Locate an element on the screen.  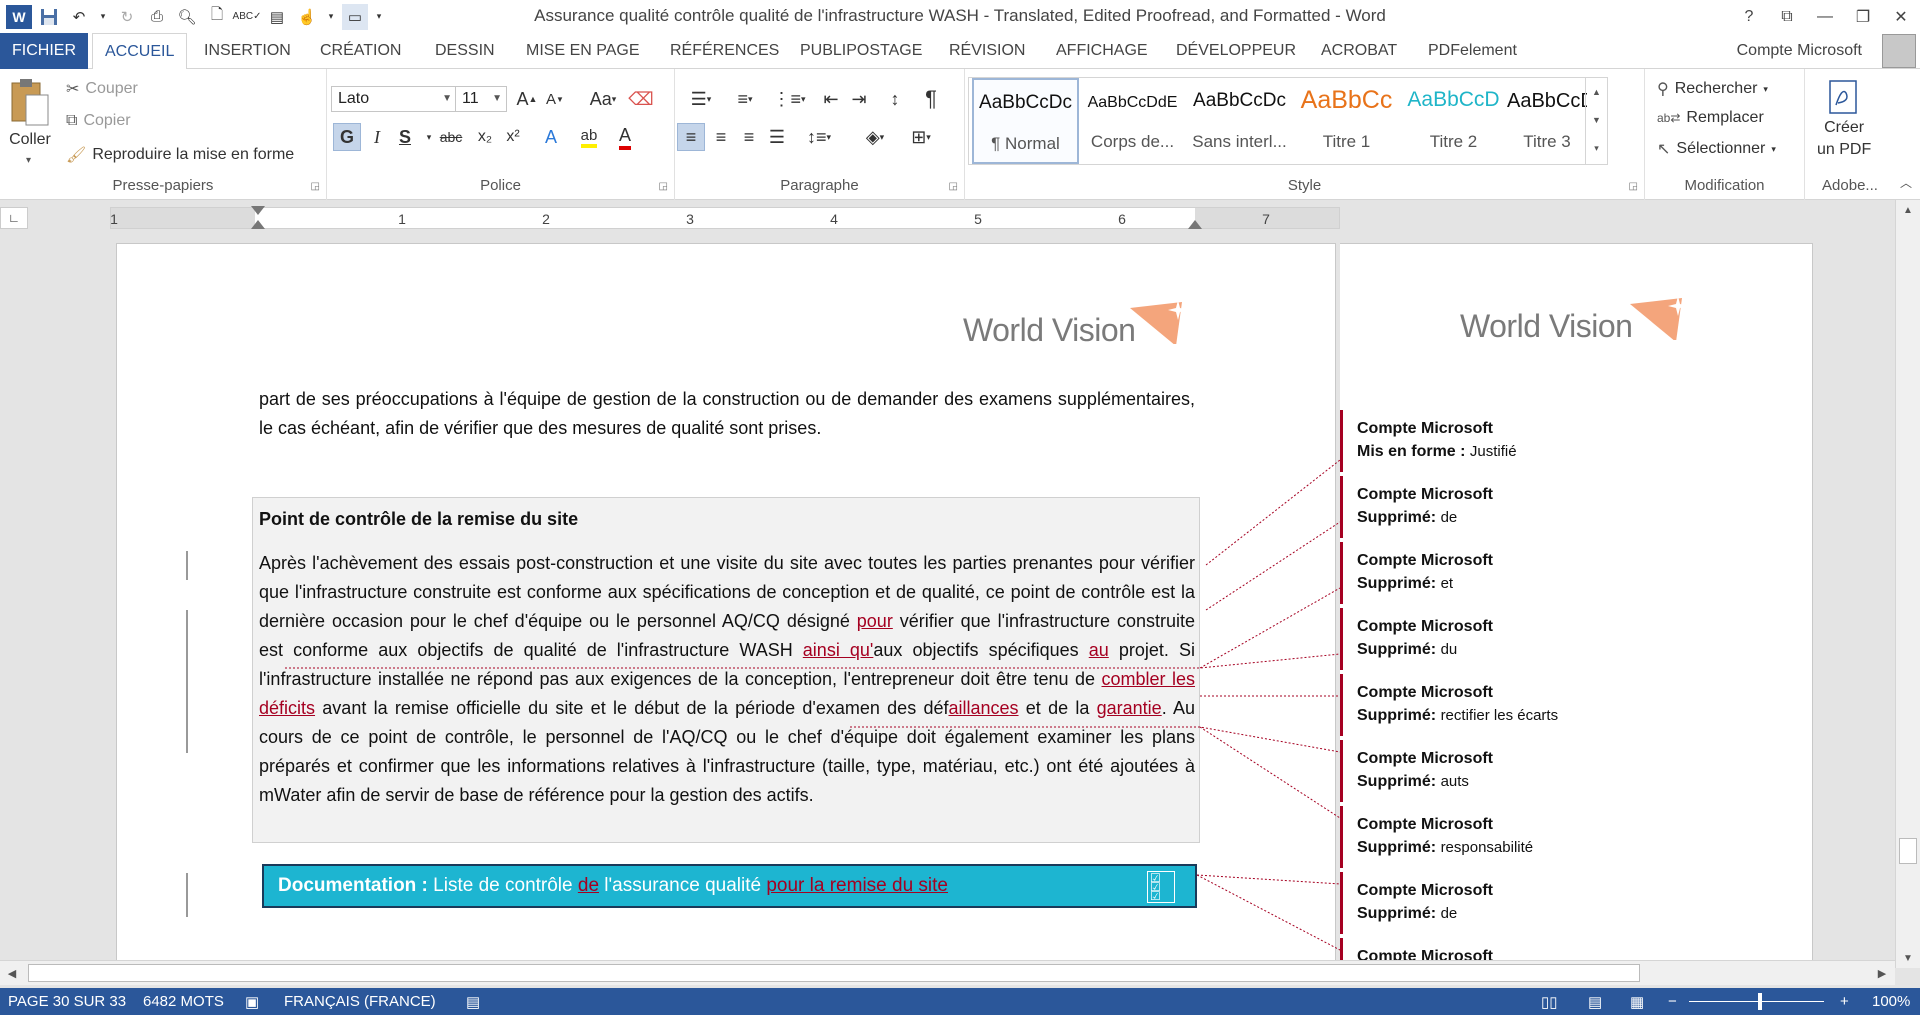
revision-balloon: Compte Microsoft Supprimé: du is located at coordinates (1475, 639).